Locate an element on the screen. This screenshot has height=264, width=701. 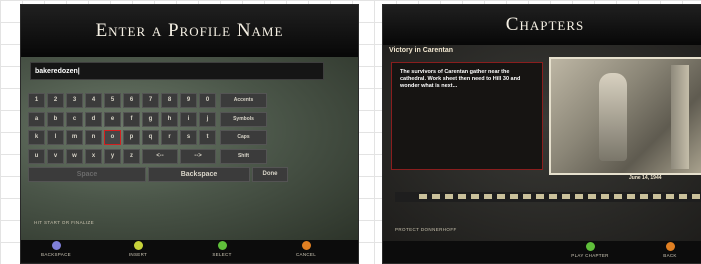
key-accents: Accents is located at coordinates (243, 100).